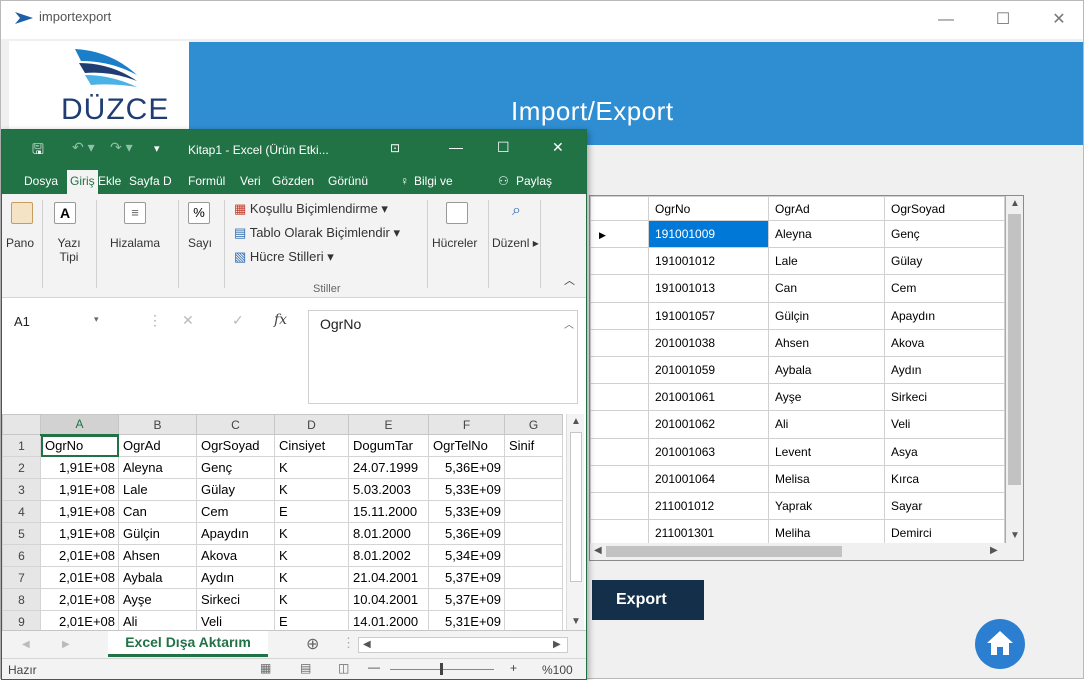  Describe the element at coordinates (293, 181) in the screenshot. I see `tab-gozden-gecir: Gözden` at that location.